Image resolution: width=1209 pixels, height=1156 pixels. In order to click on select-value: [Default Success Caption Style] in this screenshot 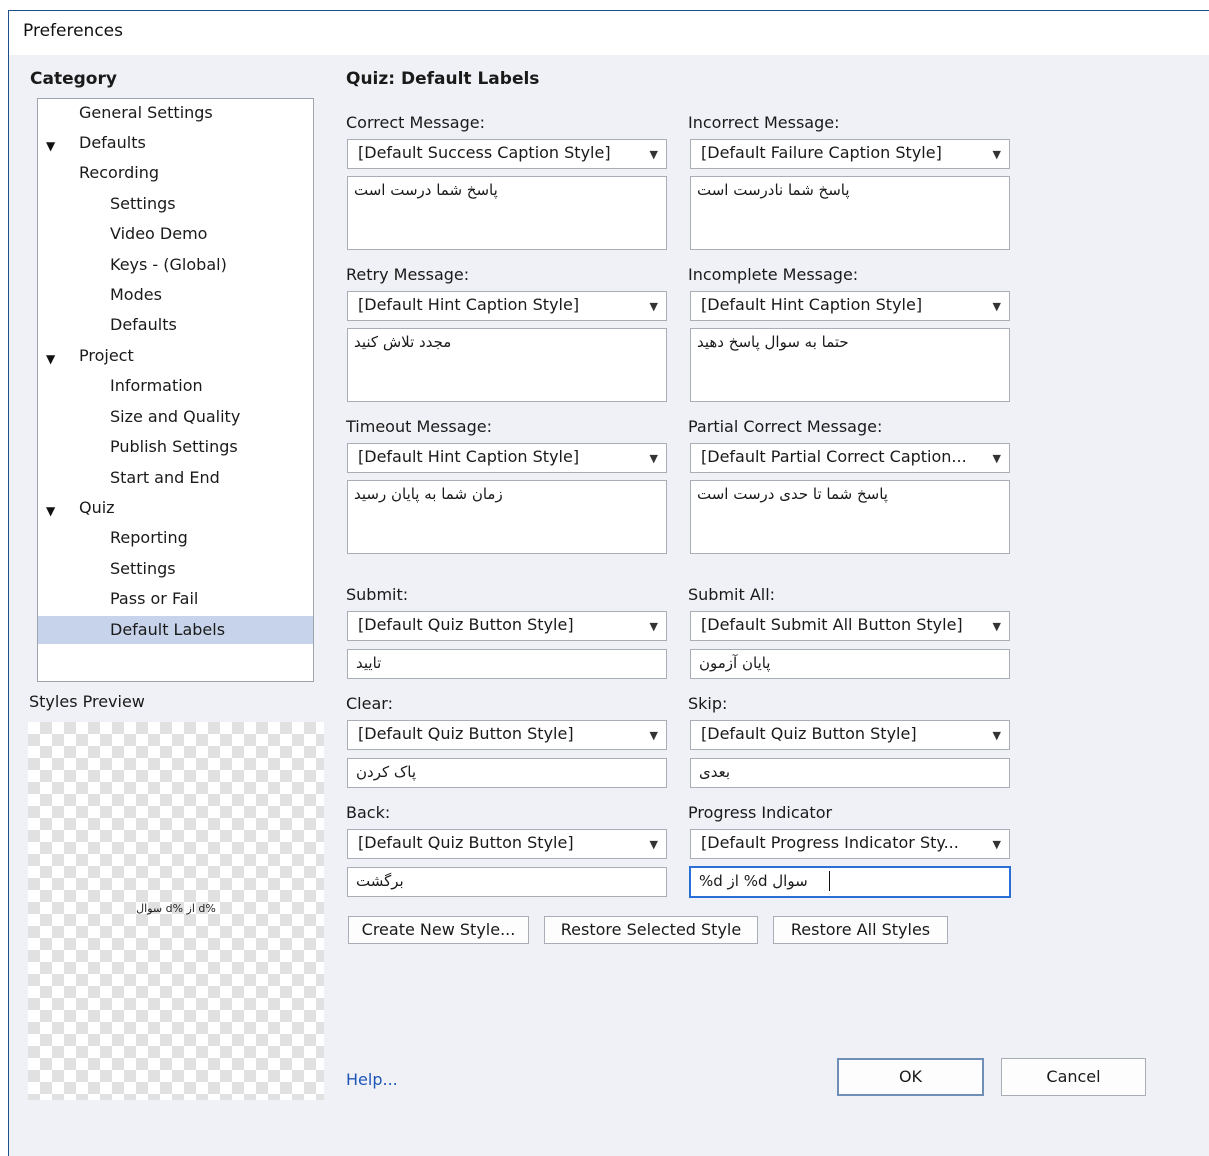, I will do `click(484, 152)`.